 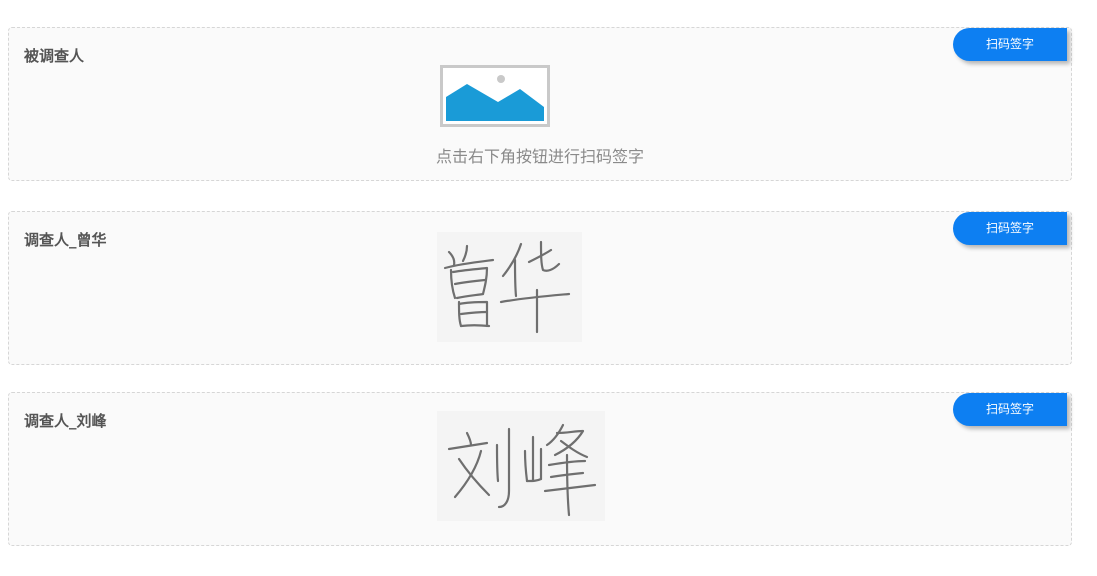 I want to click on placeholder-hint: 点击右下角按钮进行扫码签字, so click(x=539, y=156).